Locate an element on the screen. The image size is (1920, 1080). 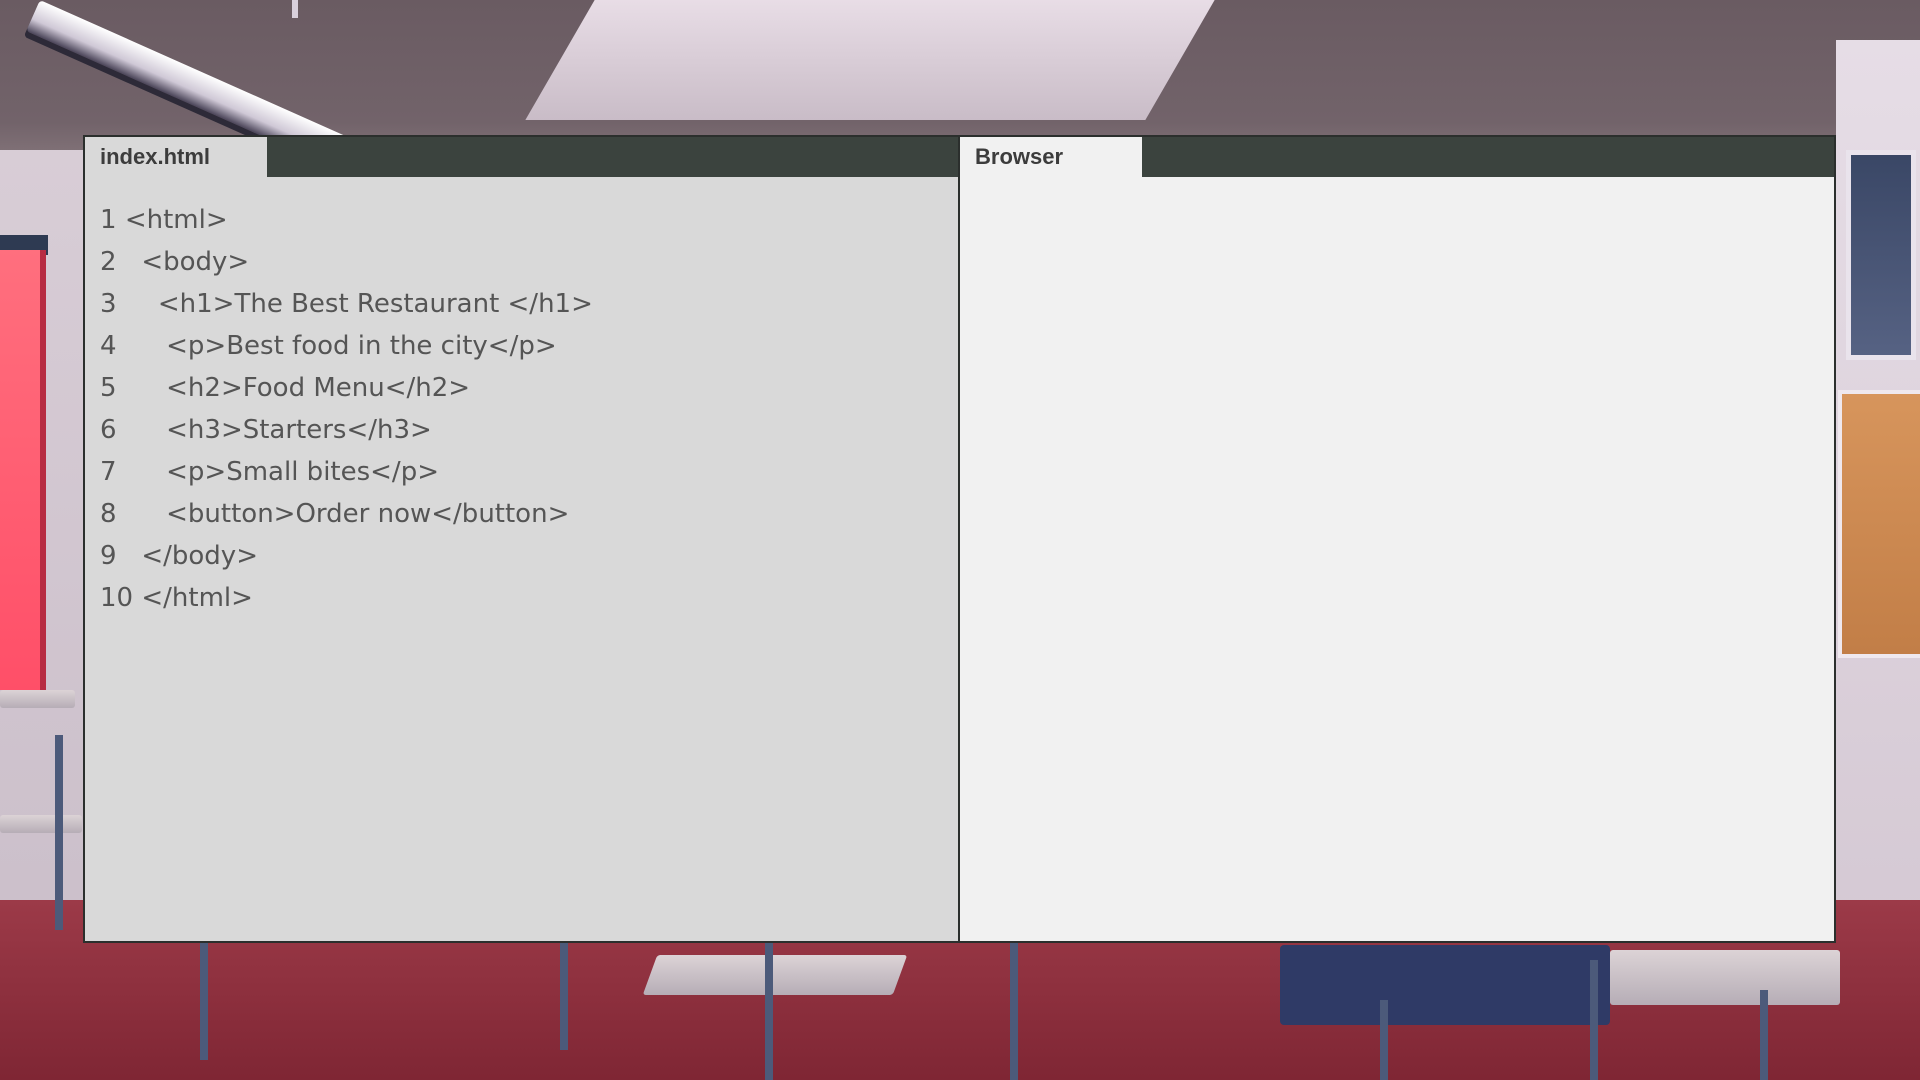
cork-board is located at coordinates (1879, 524).